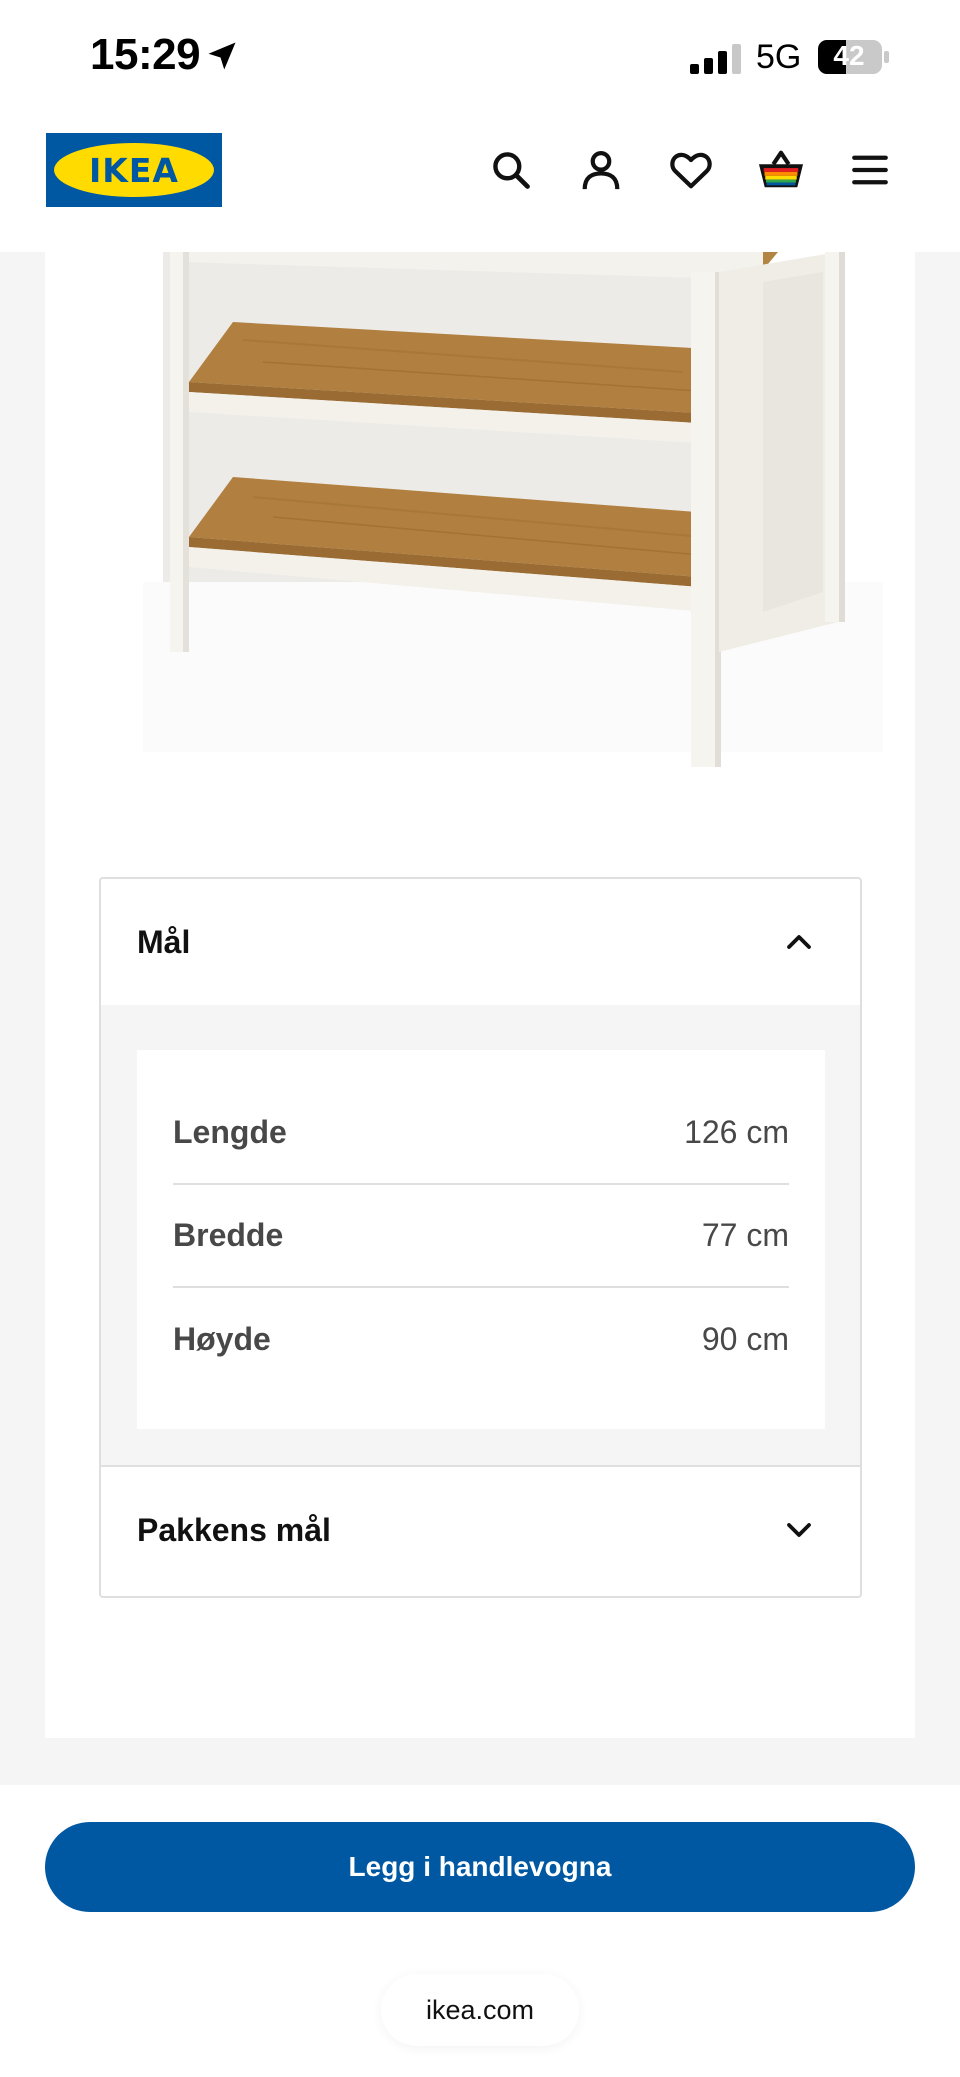  Describe the element at coordinates (736, 1132) in the screenshot. I see `dimension-value: 126 cm` at that location.